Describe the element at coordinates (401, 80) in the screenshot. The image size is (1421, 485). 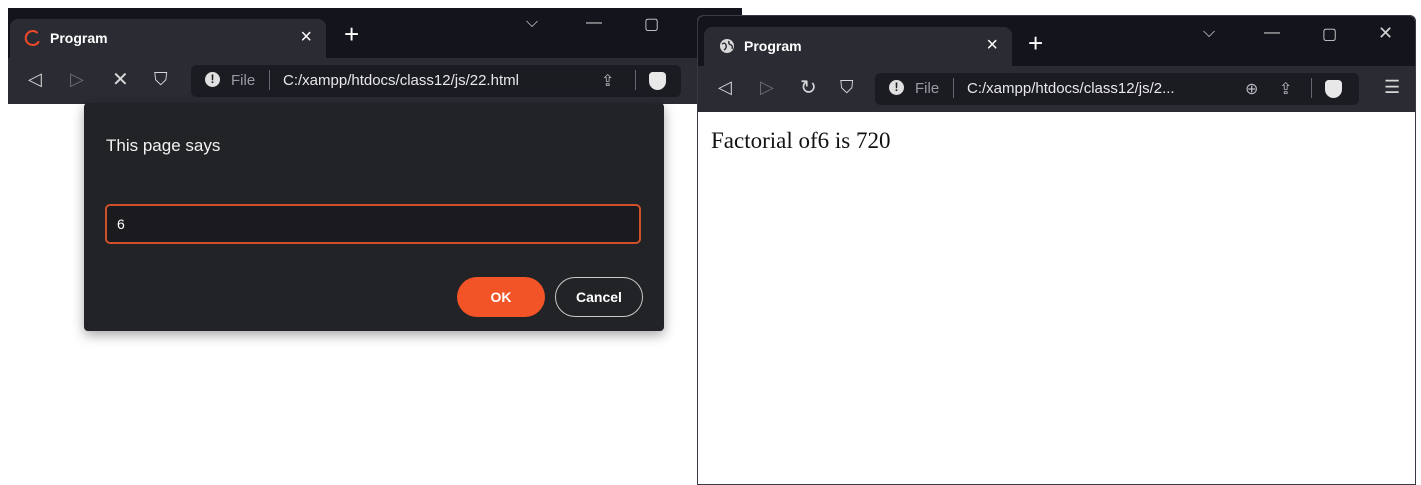
I see `url-text: C:/xampp/htdocs/class12/js/22.html` at that location.